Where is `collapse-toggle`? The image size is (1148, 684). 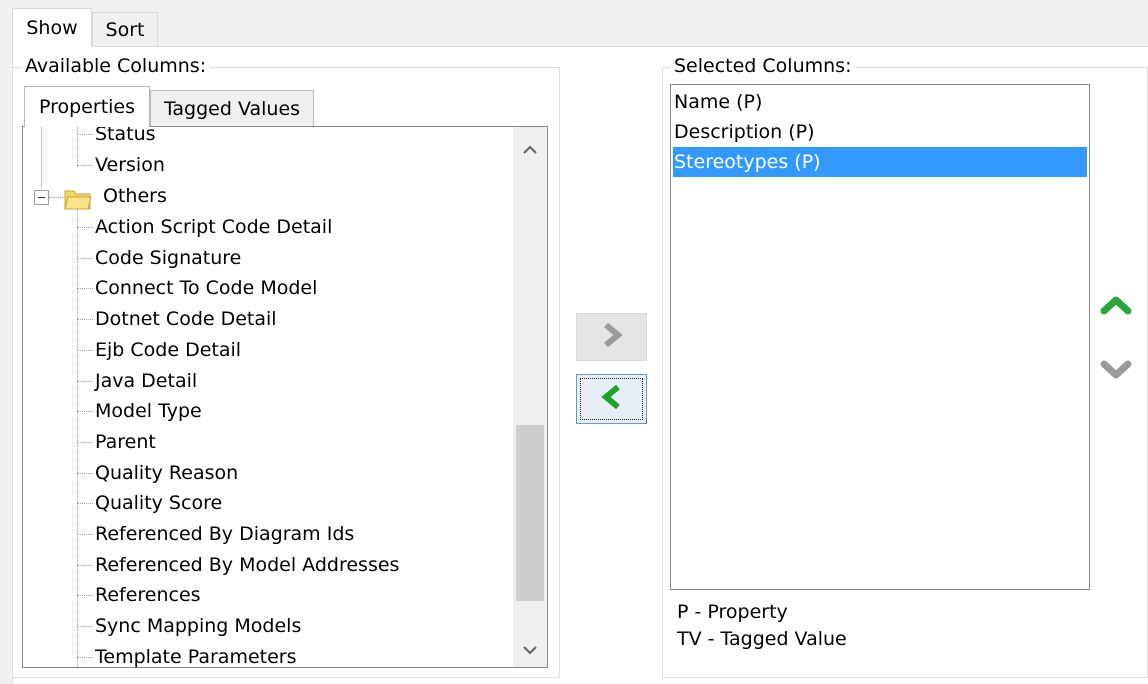
collapse-toggle is located at coordinates (41, 197).